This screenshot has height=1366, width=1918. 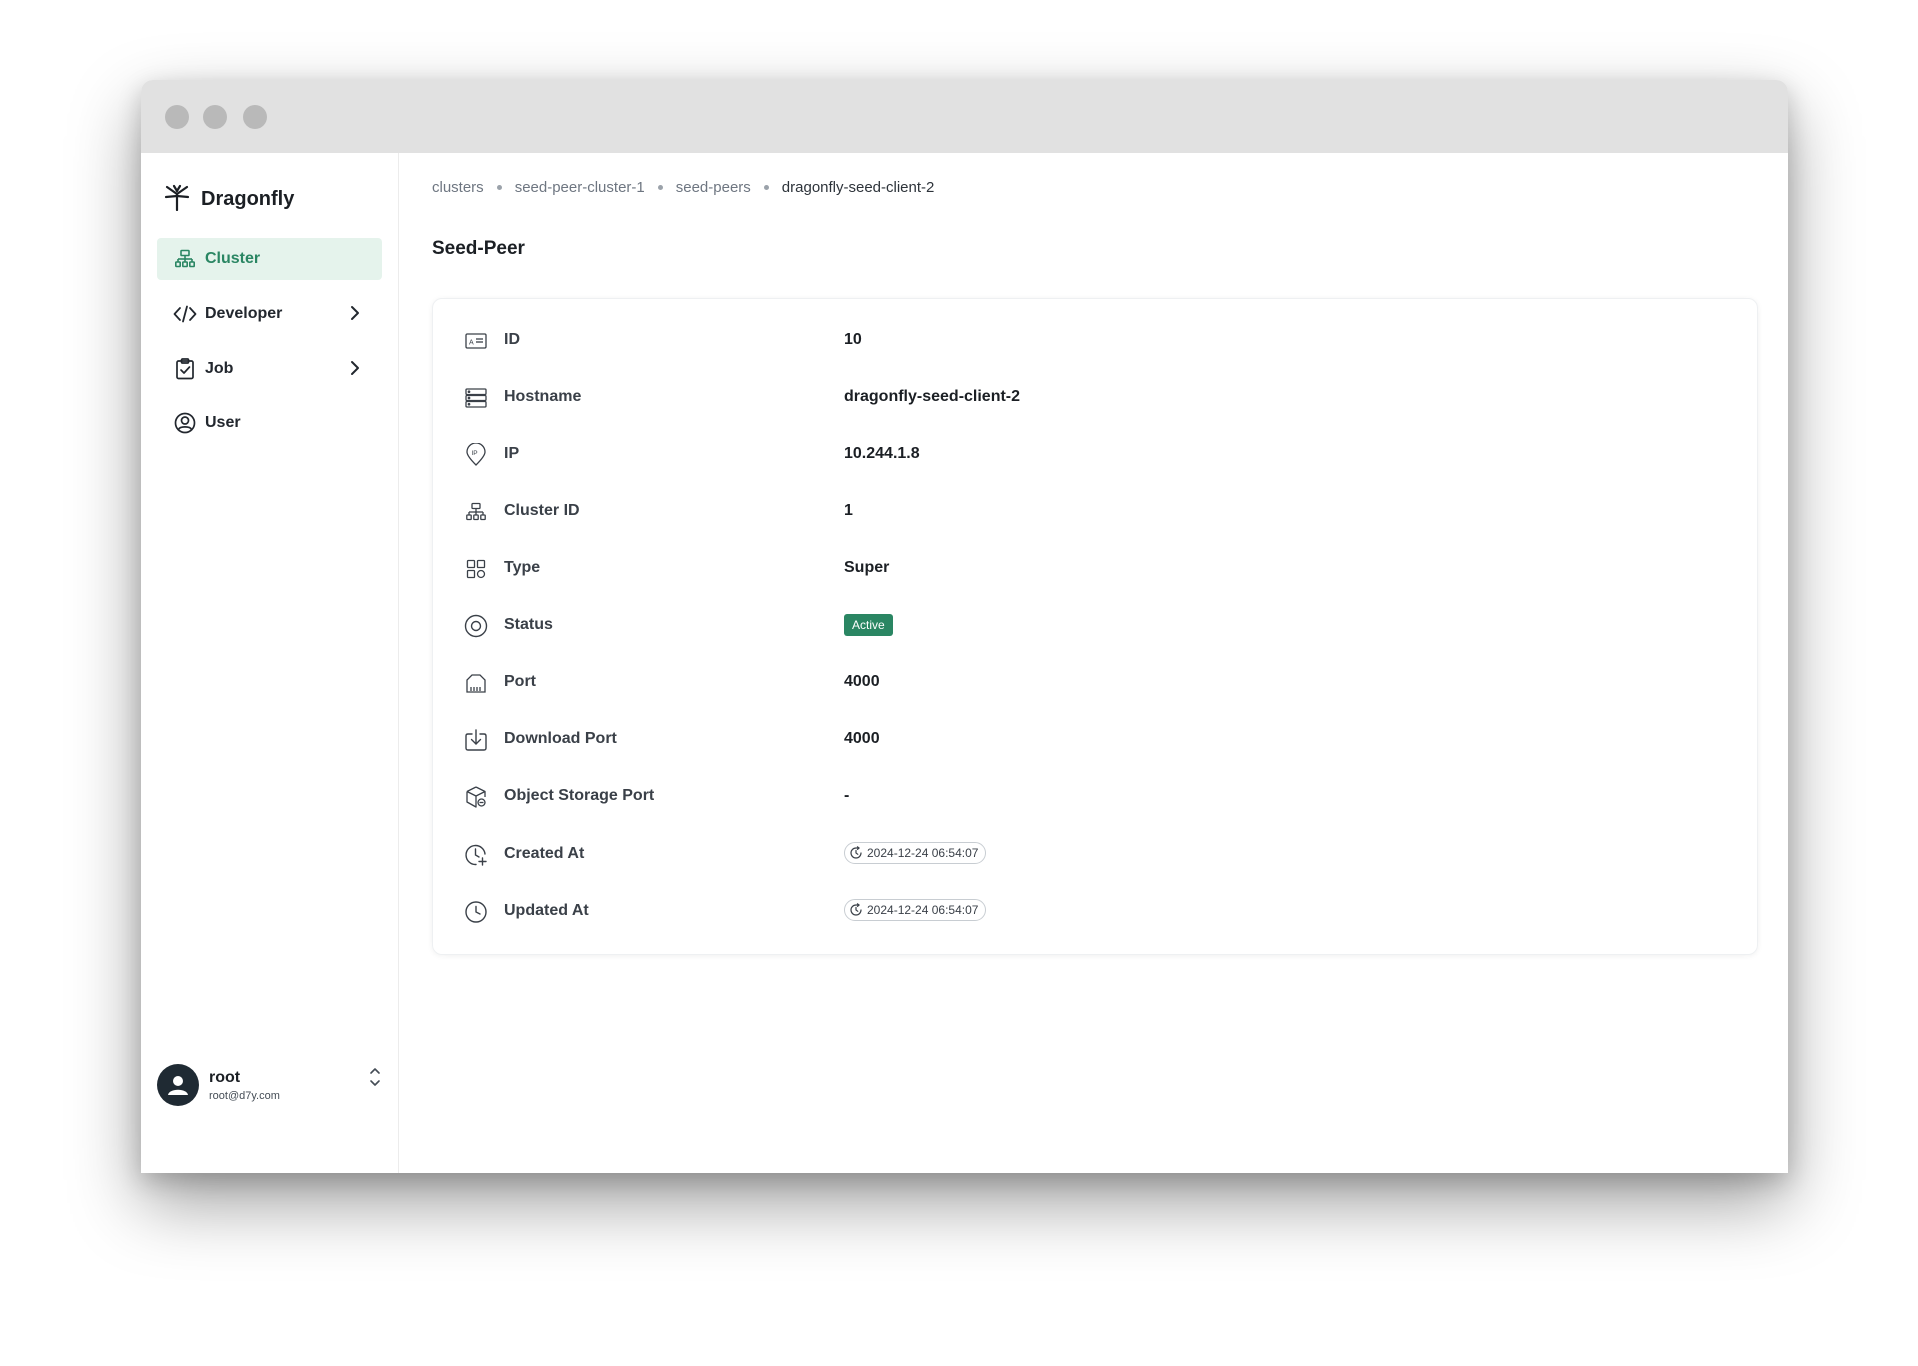 I want to click on download-icon, so click(x=476, y=740).